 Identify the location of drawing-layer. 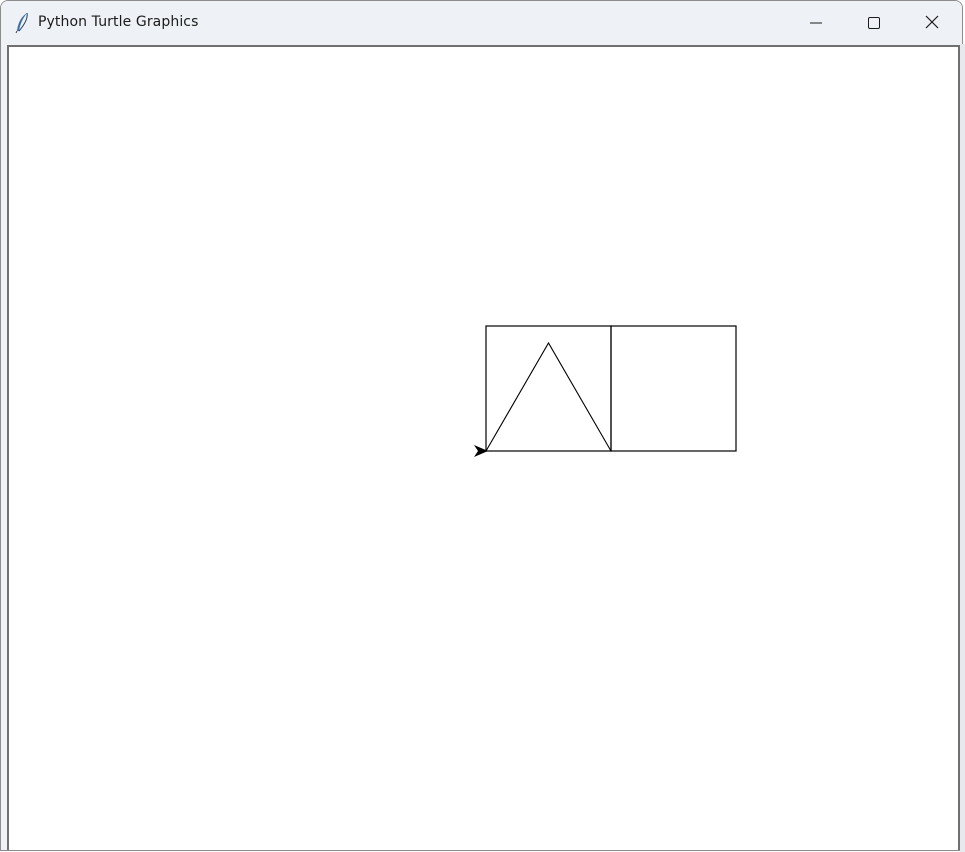
(605, 391).